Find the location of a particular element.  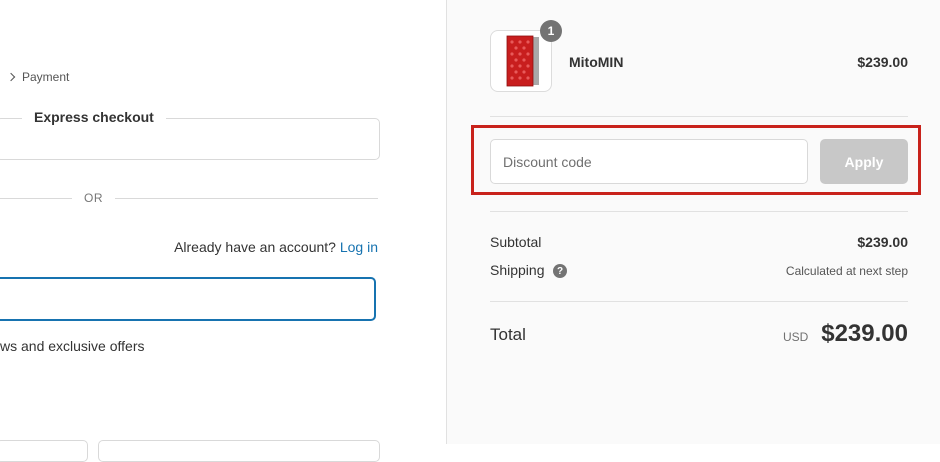

login-link: Log in is located at coordinates (359, 247).